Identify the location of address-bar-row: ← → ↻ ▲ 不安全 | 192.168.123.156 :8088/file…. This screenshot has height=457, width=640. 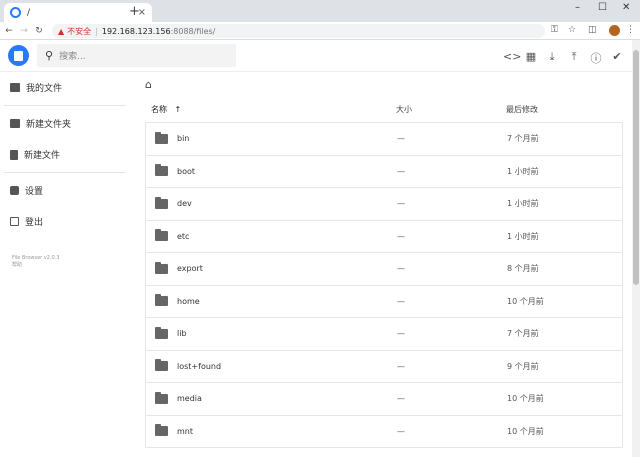
(320, 31).